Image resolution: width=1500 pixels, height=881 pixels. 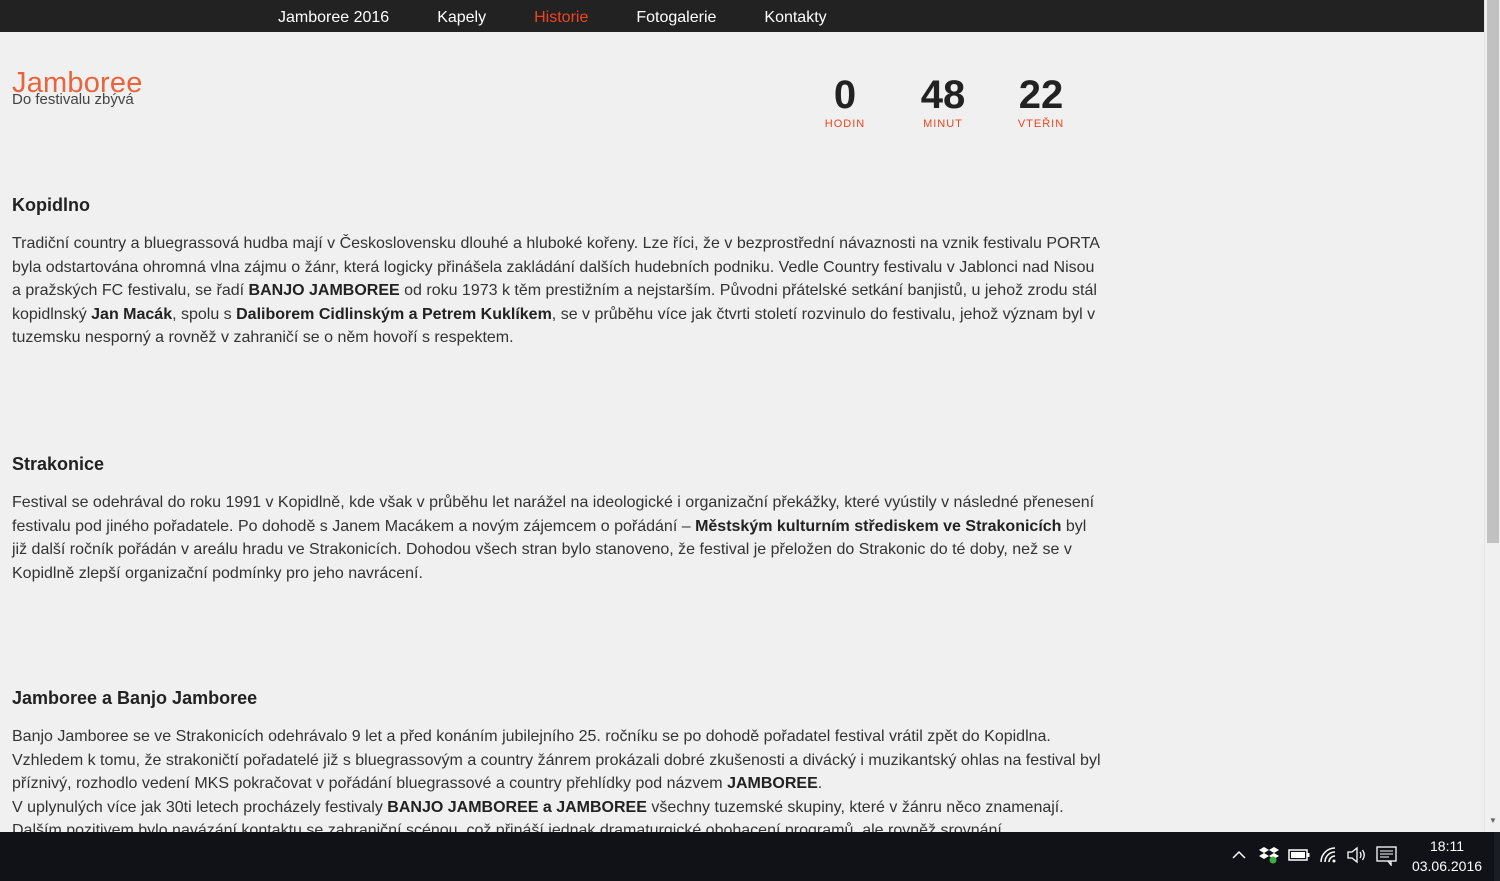 What do you see at coordinates (1447, 846) in the screenshot?
I see `clock-time: 18:11` at bounding box center [1447, 846].